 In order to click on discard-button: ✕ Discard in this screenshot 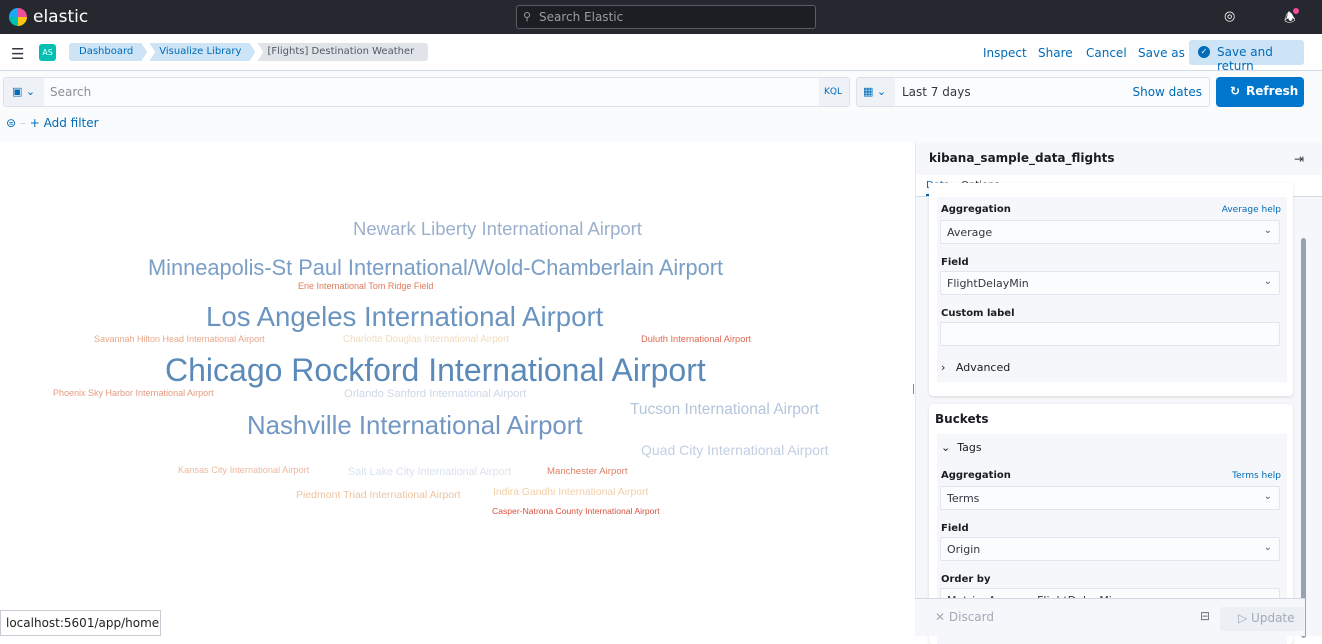, I will do `click(964, 617)`.